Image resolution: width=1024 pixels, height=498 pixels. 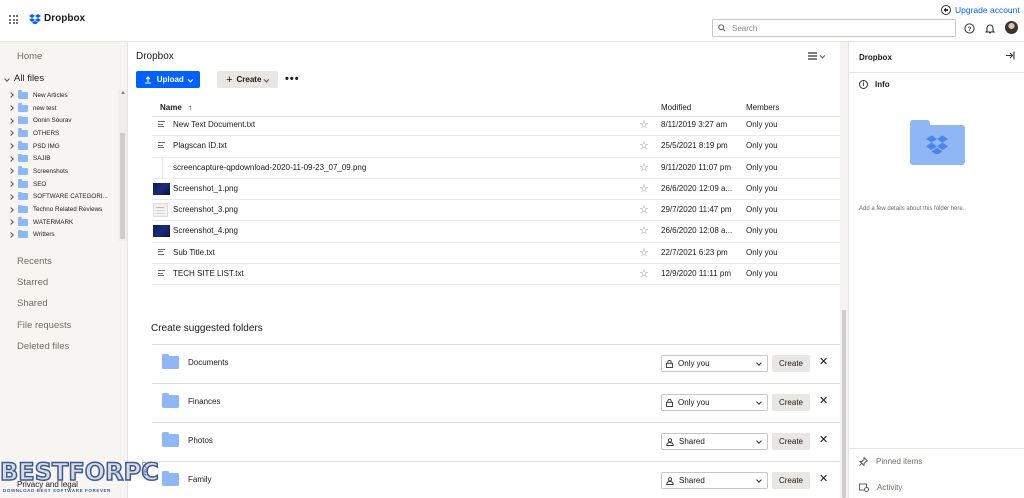 I want to click on bell-icon, so click(x=990, y=28).